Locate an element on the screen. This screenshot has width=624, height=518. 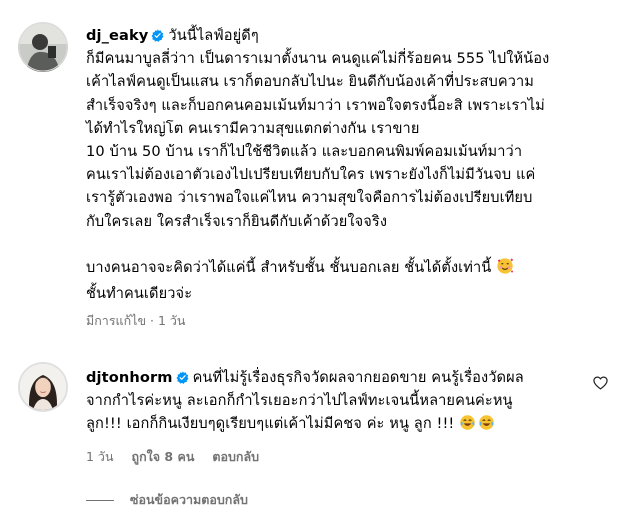
hide-replies-label: ซ่อนข้อความตอบกลับ is located at coordinates (189, 500).